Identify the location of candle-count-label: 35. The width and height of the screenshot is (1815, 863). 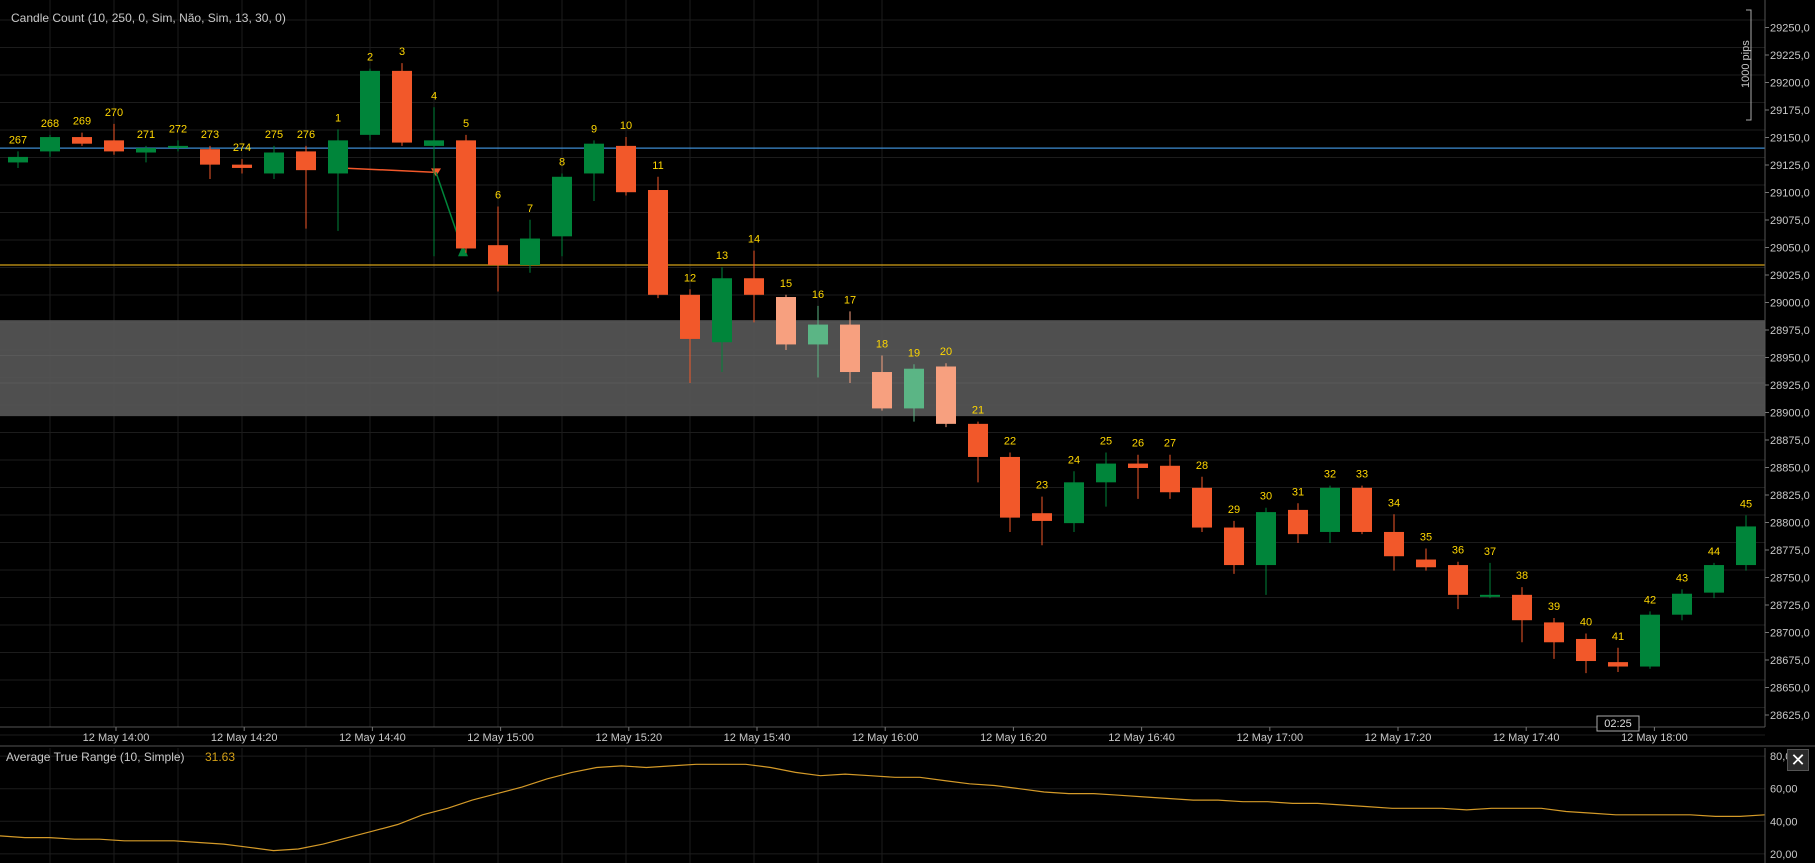
(1426, 538).